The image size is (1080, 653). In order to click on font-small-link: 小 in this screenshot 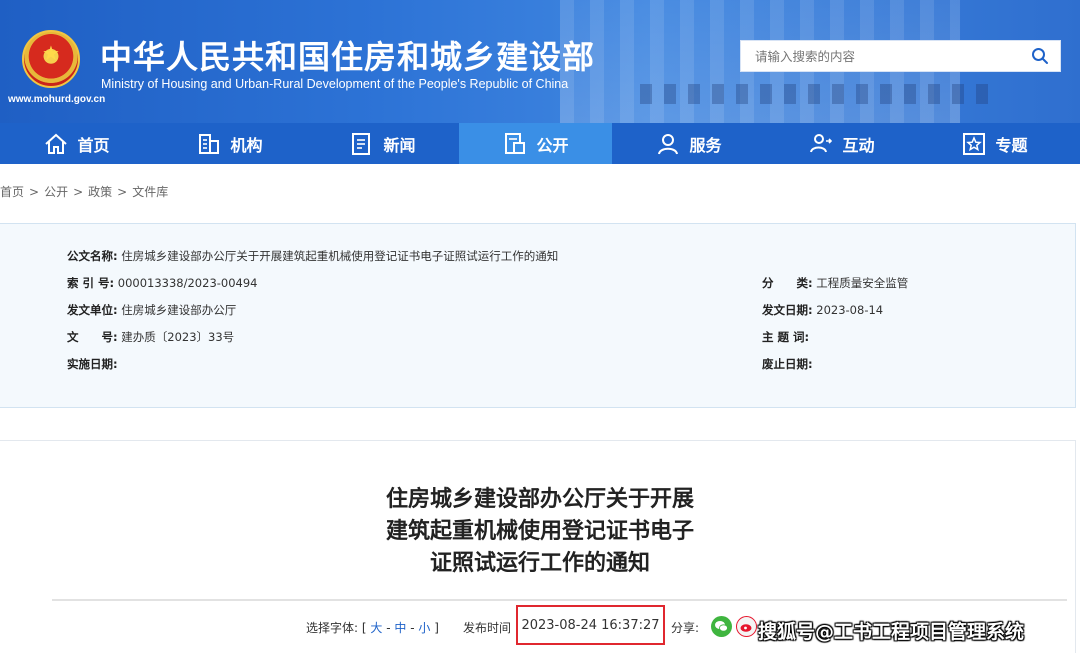, I will do `click(424, 628)`.